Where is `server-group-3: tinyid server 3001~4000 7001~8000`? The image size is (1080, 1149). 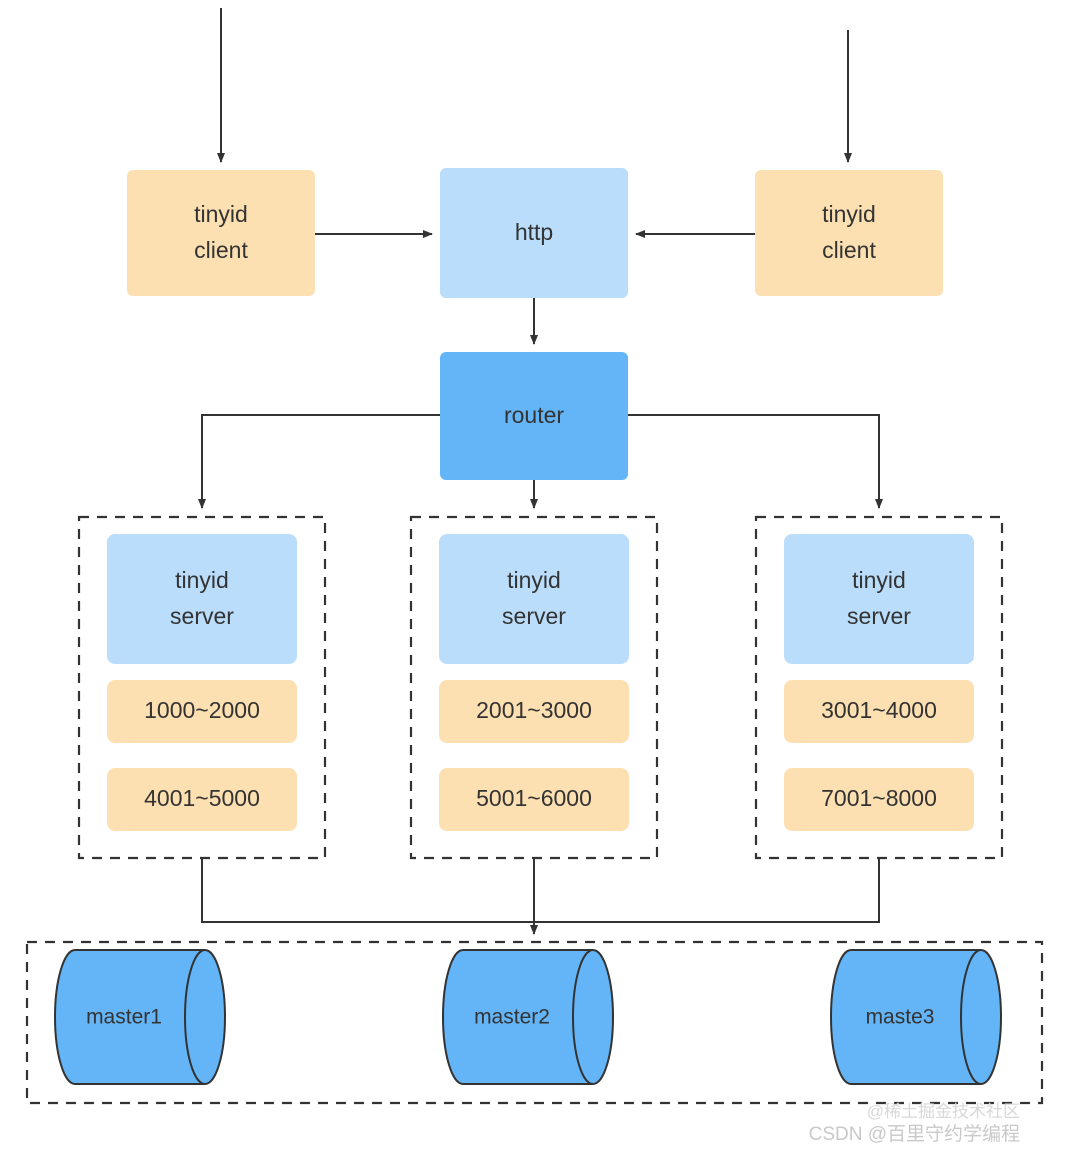
server-group-3: tinyid server 3001~4000 7001~8000 is located at coordinates (879, 687).